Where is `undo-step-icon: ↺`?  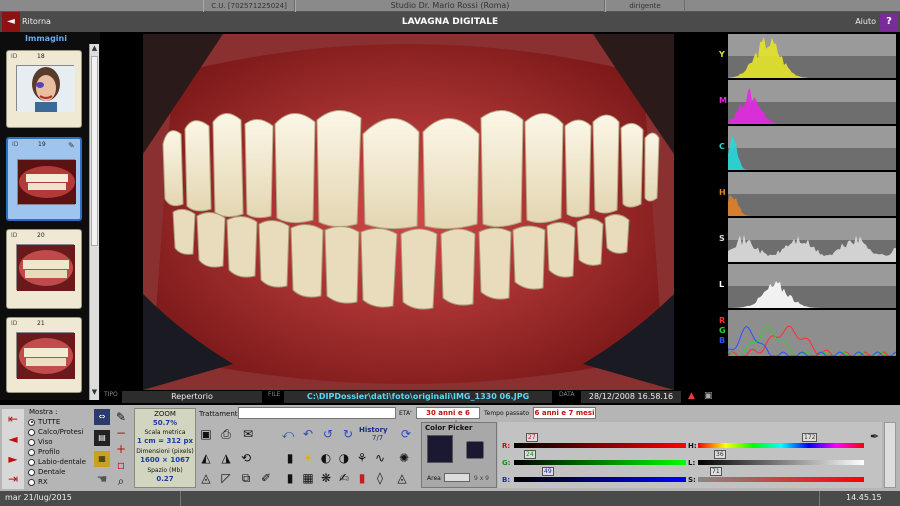 undo-step-icon: ↺ is located at coordinates (328, 434).